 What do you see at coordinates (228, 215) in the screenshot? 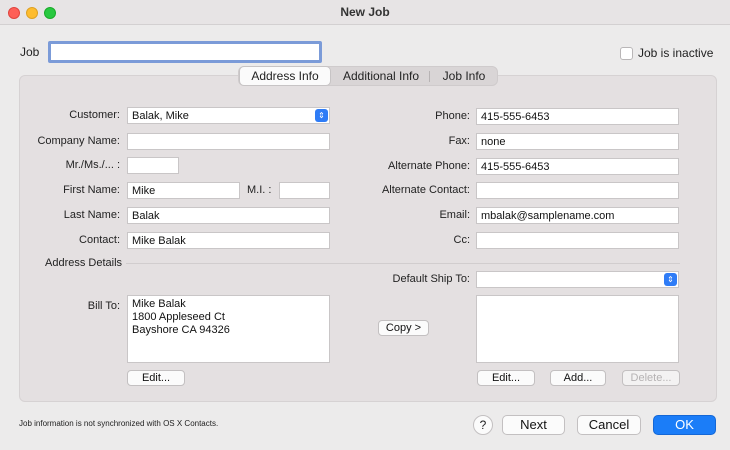
I see `last-name-field: Balak` at bounding box center [228, 215].